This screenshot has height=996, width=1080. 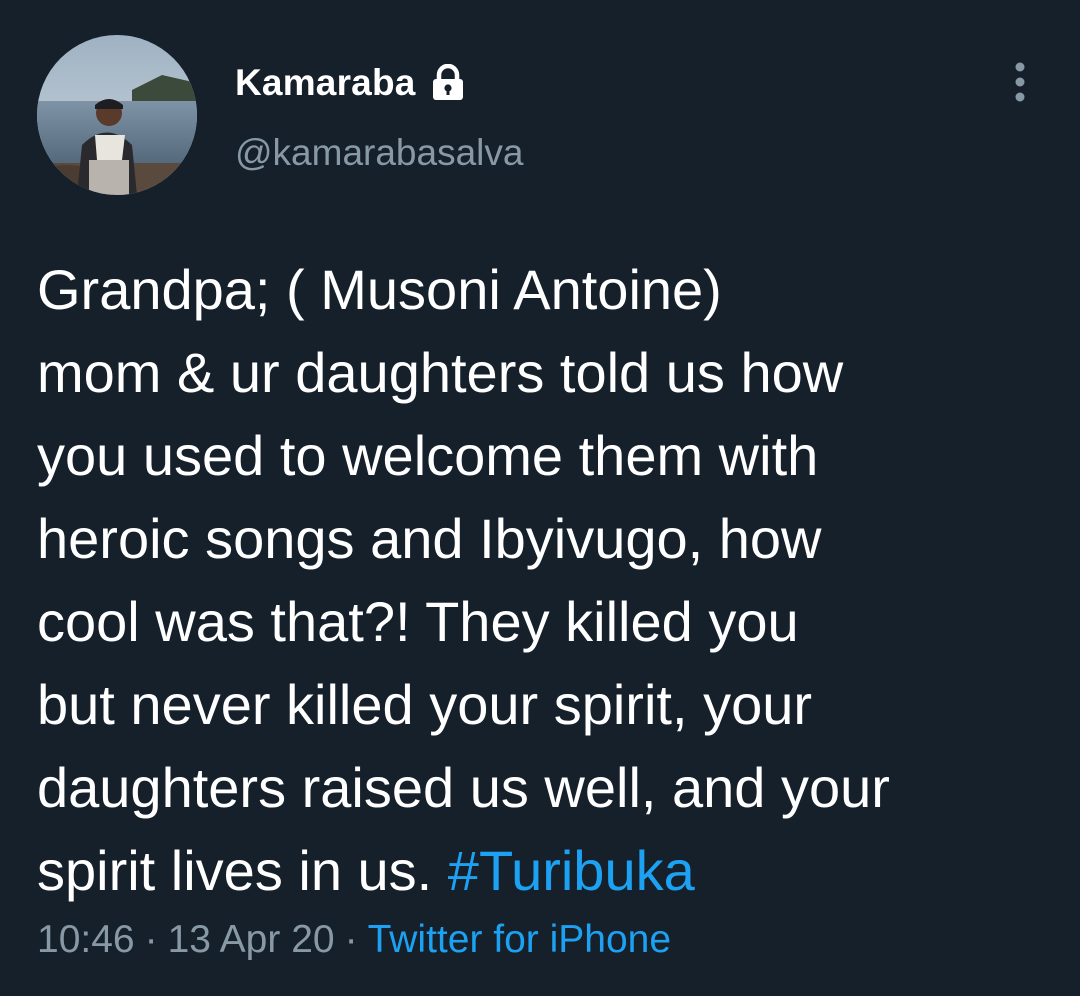 I want to click on tweet-text-fragment: spirit lives in us., so click(x=242, y=870).